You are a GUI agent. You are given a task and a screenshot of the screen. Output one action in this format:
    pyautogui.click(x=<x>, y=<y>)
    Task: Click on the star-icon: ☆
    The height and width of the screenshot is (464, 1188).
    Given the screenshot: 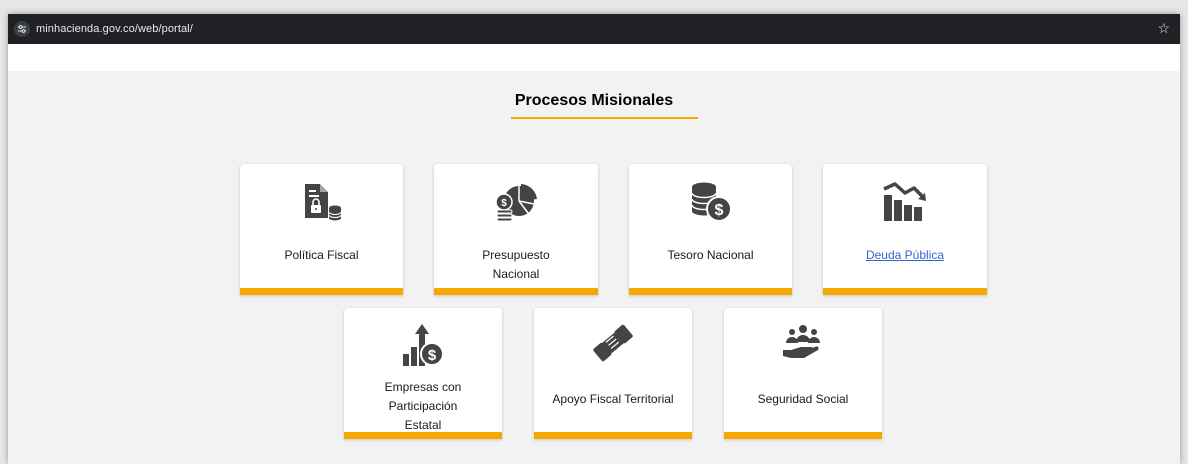 What is the action you would take?
    pyautogui.click(x=1163, y=28)
    